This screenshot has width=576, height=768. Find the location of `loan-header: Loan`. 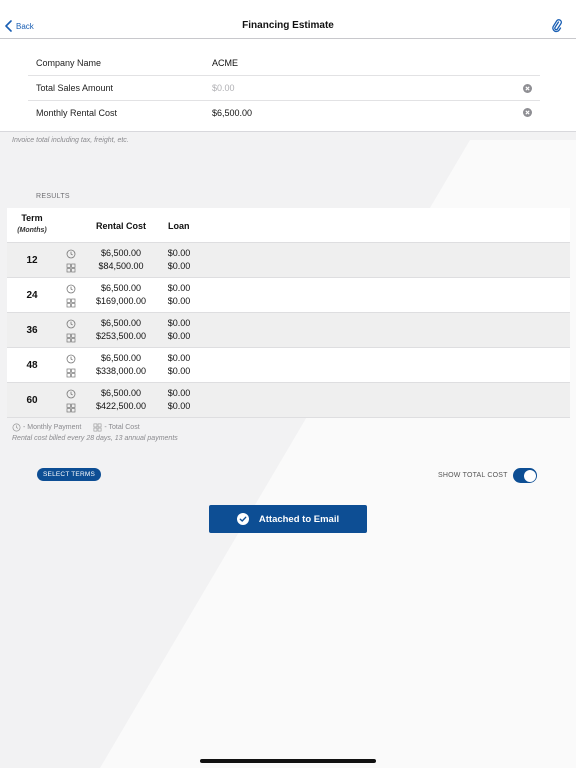

loan-header: Loan is located at coordinates (179, 226).